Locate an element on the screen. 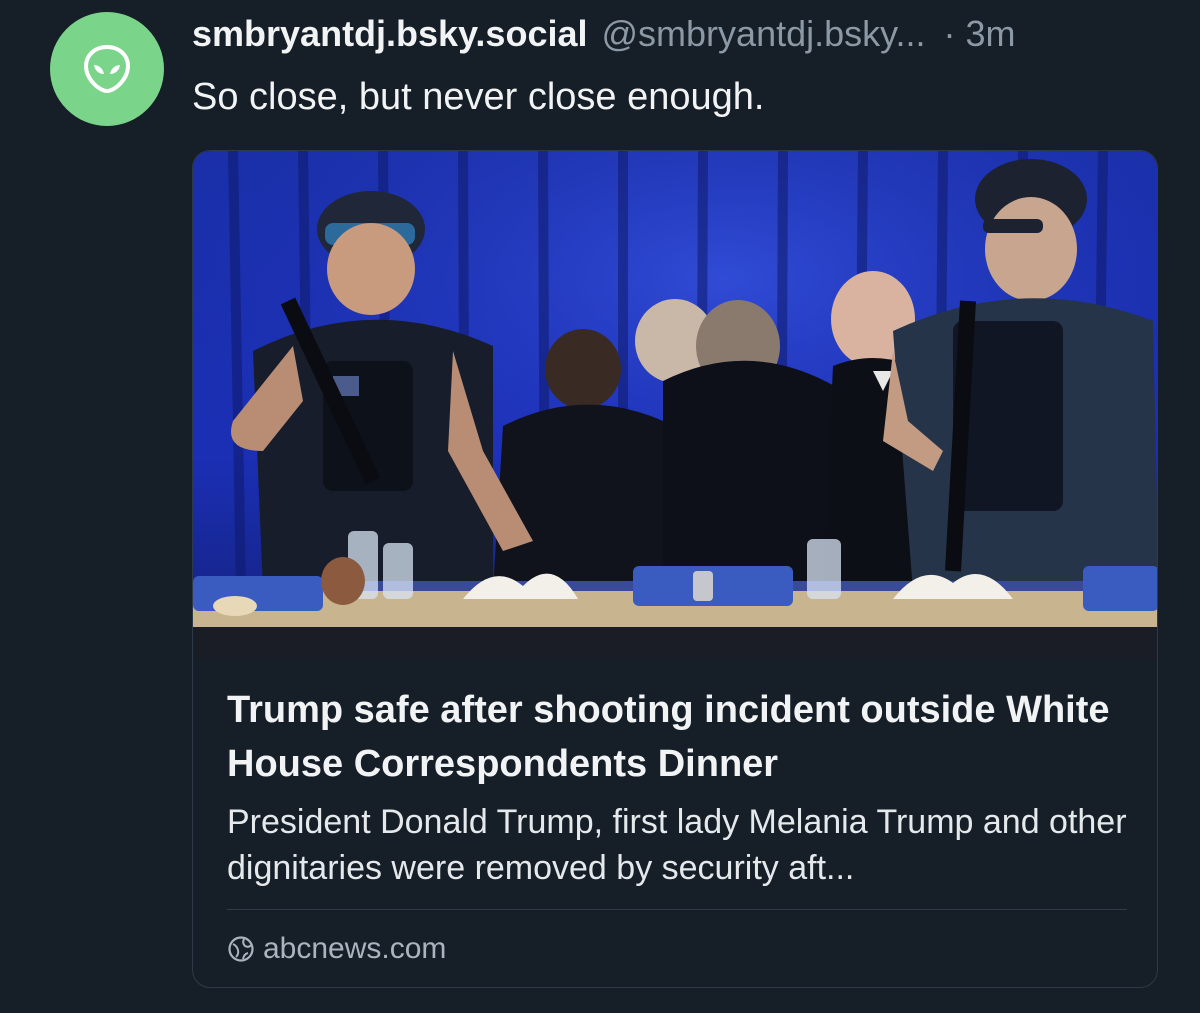 The height and width of the screenshot is (1013, 1200). display-name: smbryantdj.bsky.social is located at coordinates (390, 34).